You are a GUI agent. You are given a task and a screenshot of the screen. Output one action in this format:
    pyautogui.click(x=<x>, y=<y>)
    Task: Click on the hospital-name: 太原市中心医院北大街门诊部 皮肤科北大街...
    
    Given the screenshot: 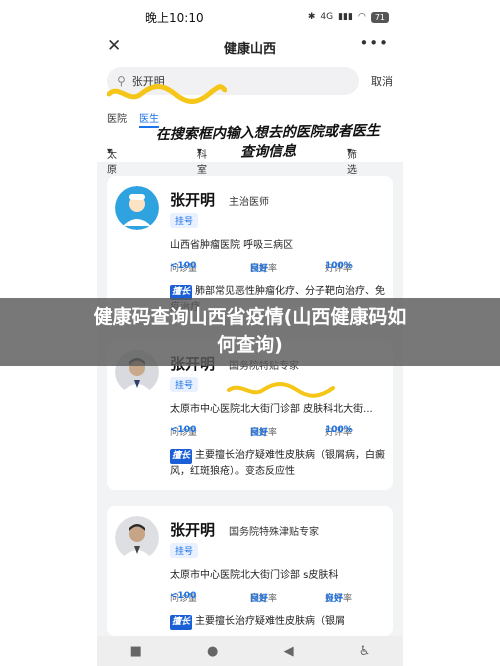 What is the action you would take?
    pyautogui.click(x=271, y=409)
    